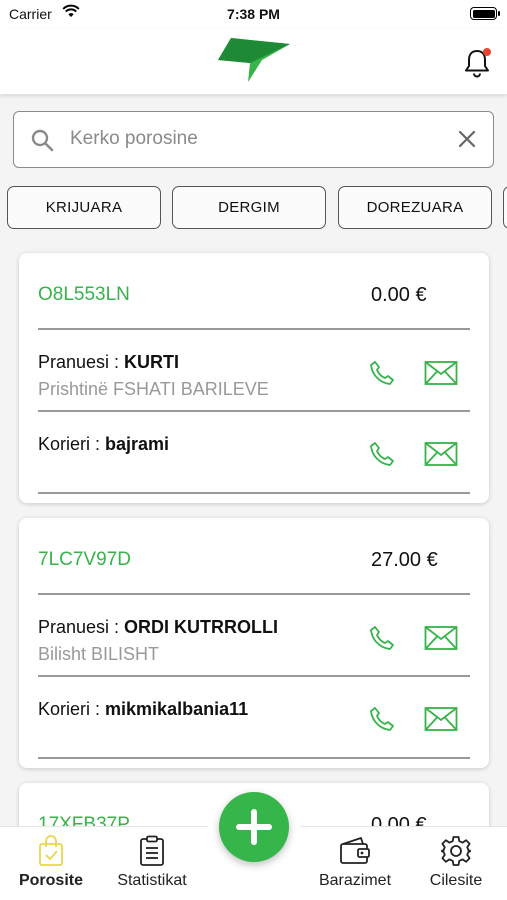 This screenshot has height=900, width=507. I want to click on notification-badge, so click(487, 52).